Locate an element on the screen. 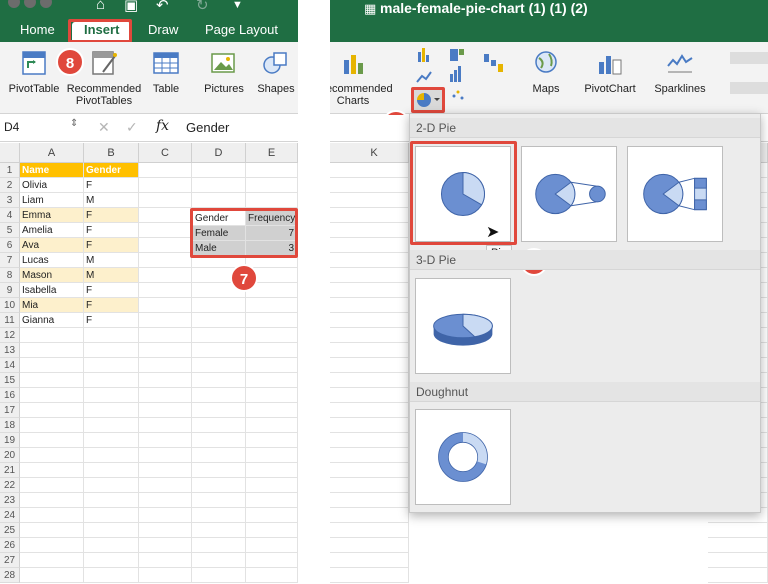  select-all-corner is located at coordinates (10, 153).